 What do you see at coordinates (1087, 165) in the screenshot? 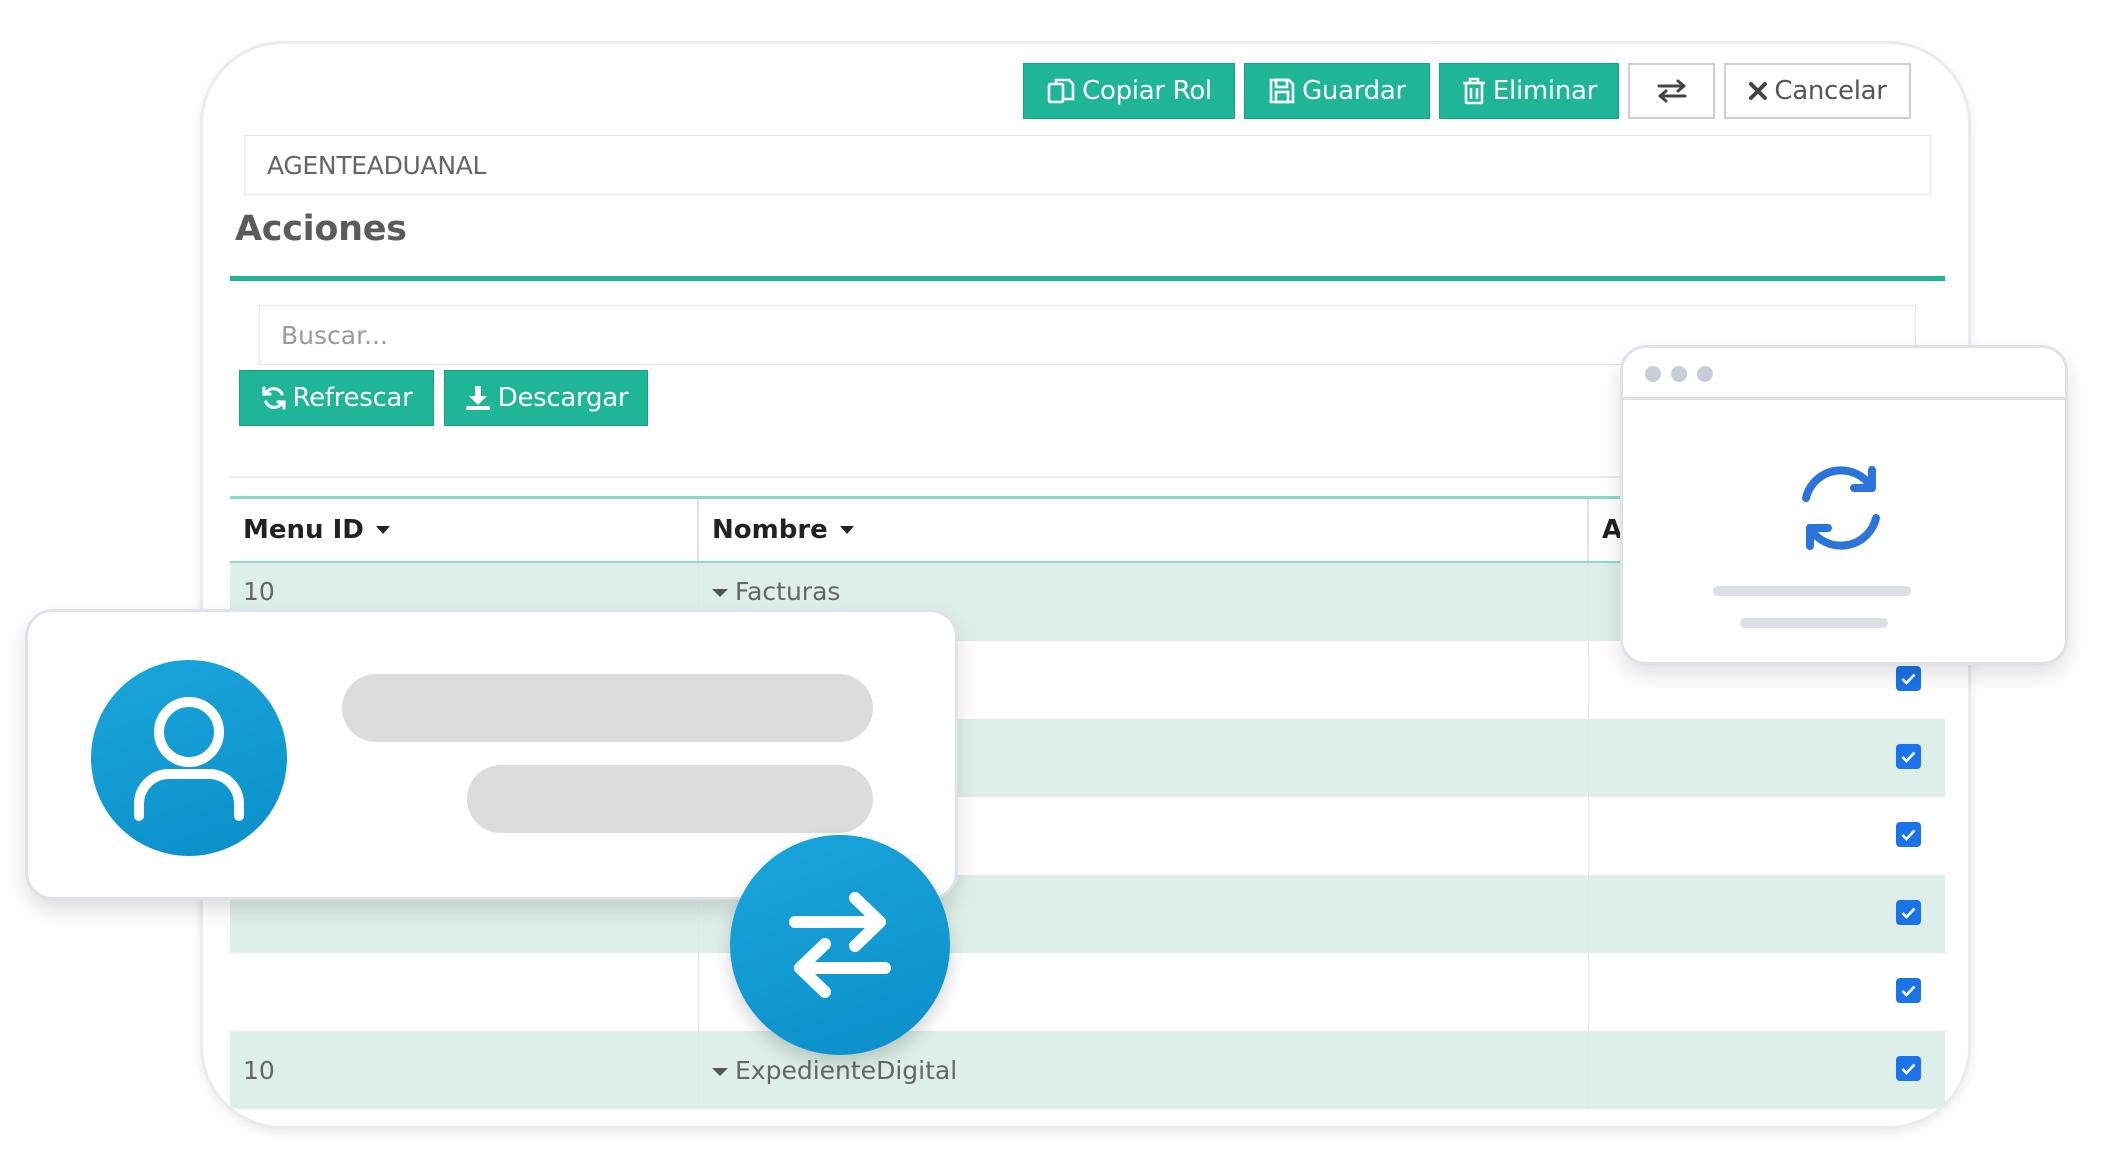
I see `role-name-field: AGENTEADUANAL` at bounding box center [1087, 165].